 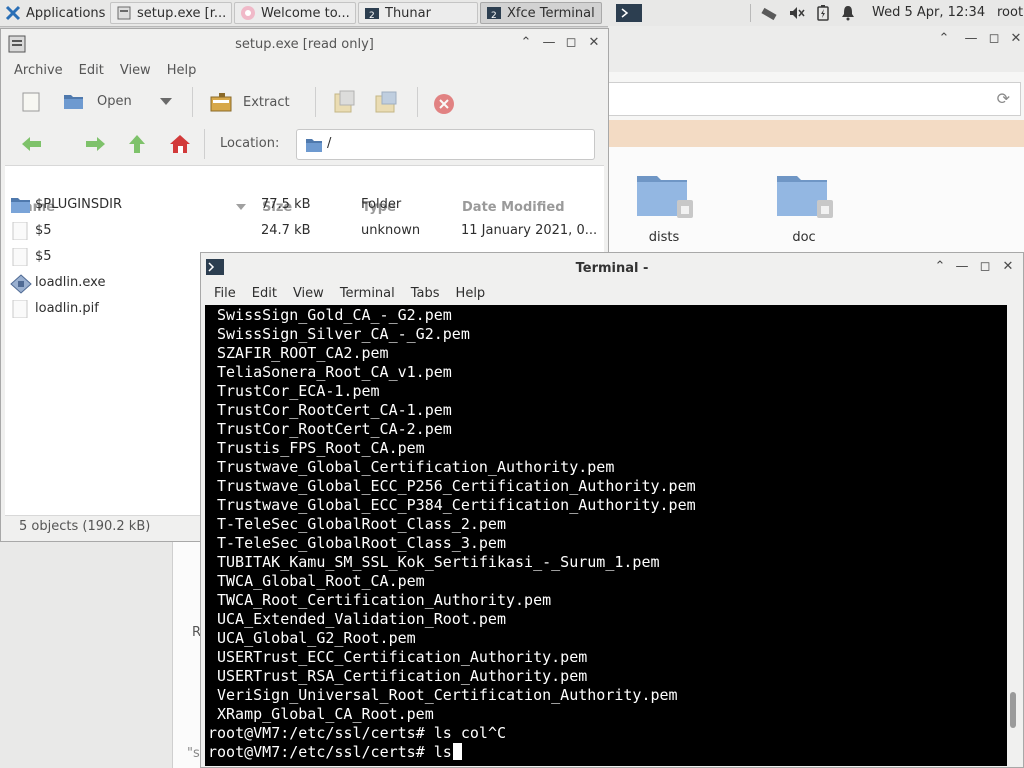 What do you see at coordinates (367, 293) in the screenshot?
I see `menu-terminal: Terminal` at bounding box center [367, 293].